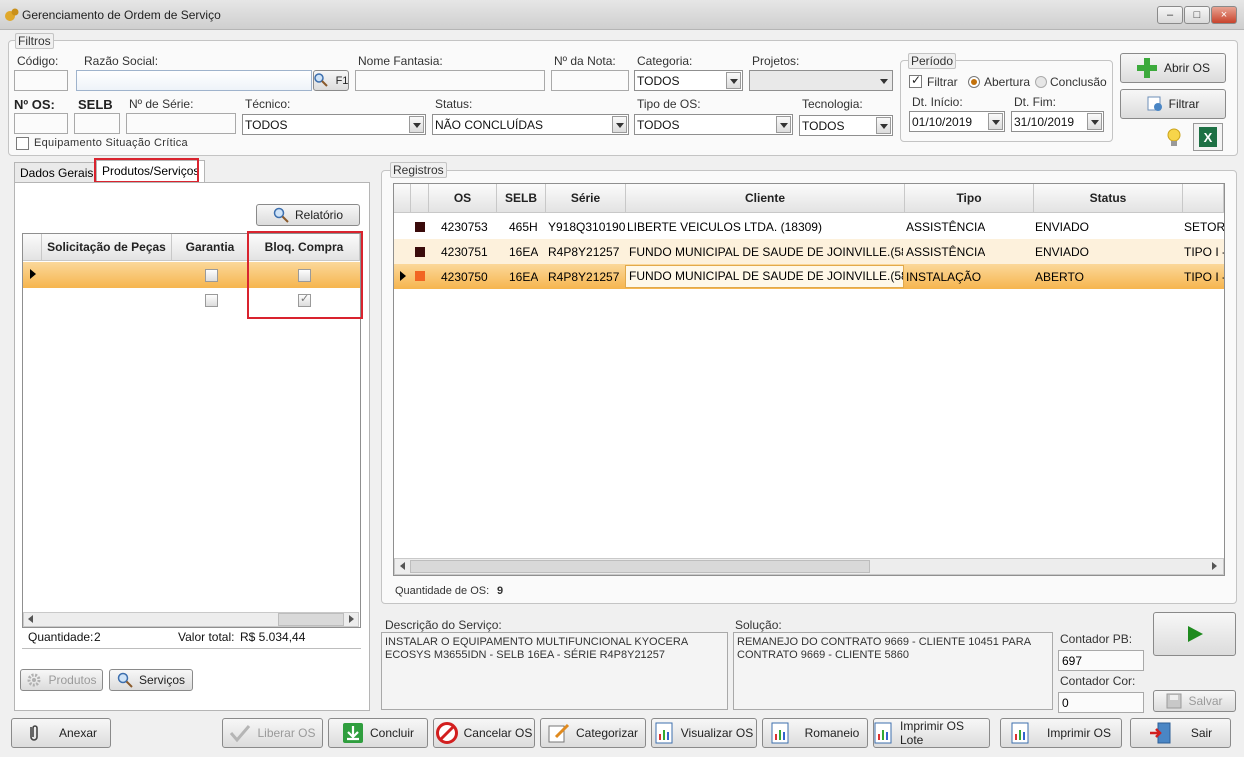 Image resolution: width=1244 pixels, height=757 pixels. What do you see at coordinates (590, 80) in the screenshot?
I see `nota-input` at bounding box center [590, 80].